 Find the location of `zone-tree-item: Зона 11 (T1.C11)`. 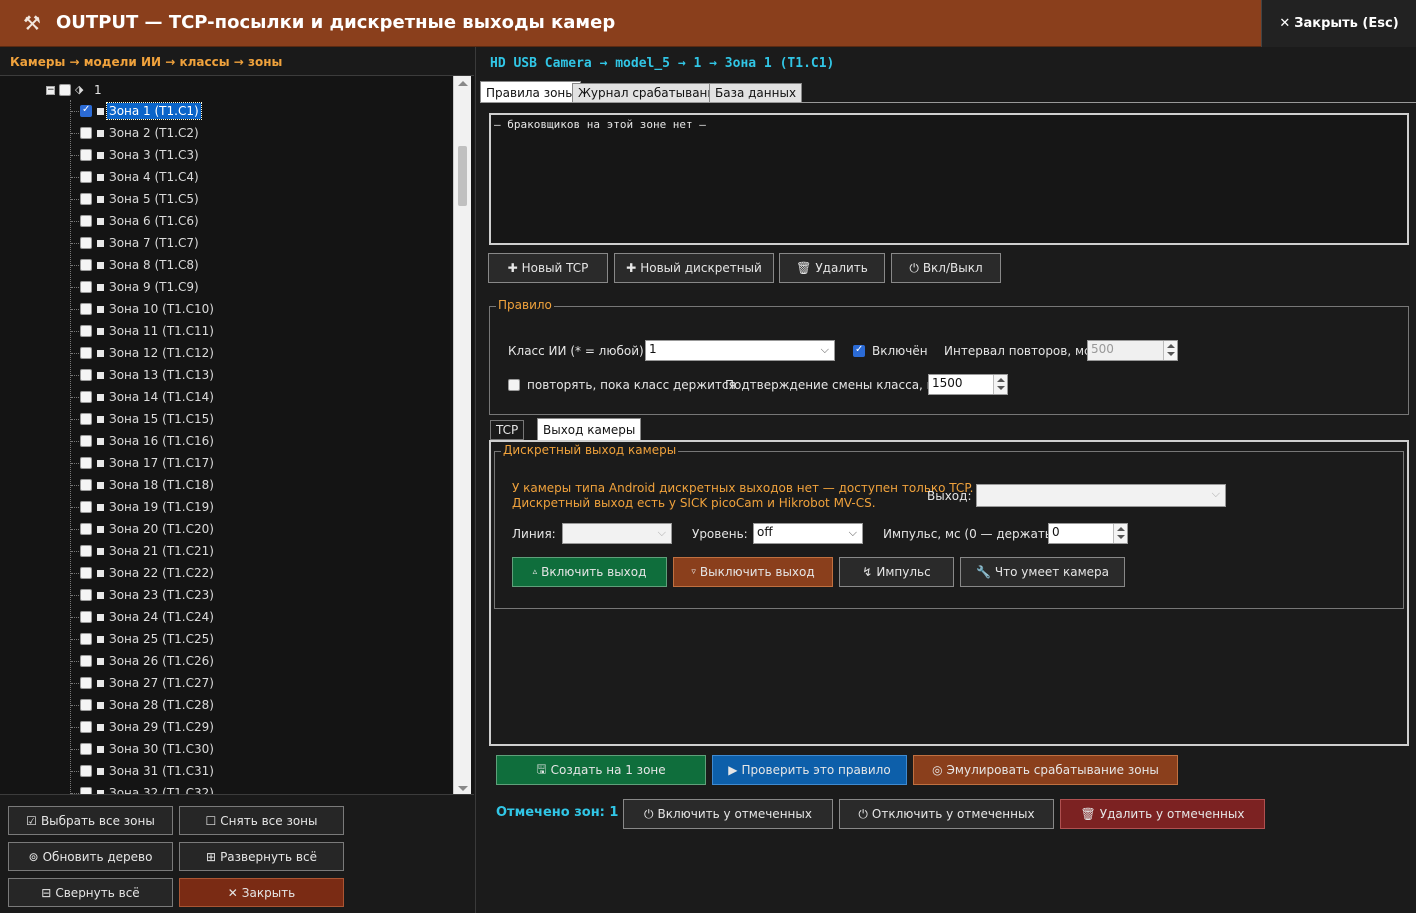

zone-tree-item: Зона 11 (T1.C11) is located at coordinates (148, 331).